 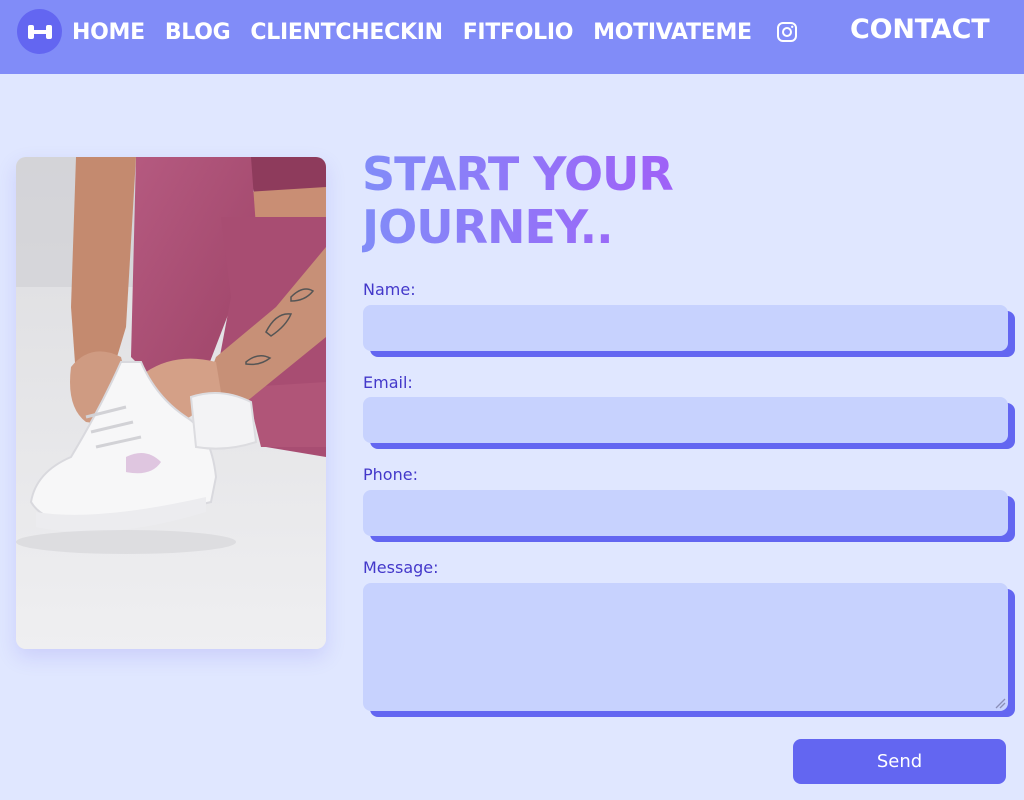 I want to click on name-field, so click(x=685, y=328).